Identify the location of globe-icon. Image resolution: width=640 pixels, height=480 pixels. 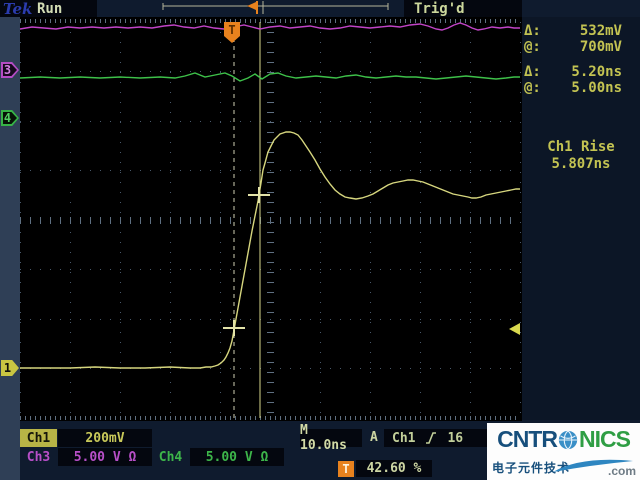
(568, 439).